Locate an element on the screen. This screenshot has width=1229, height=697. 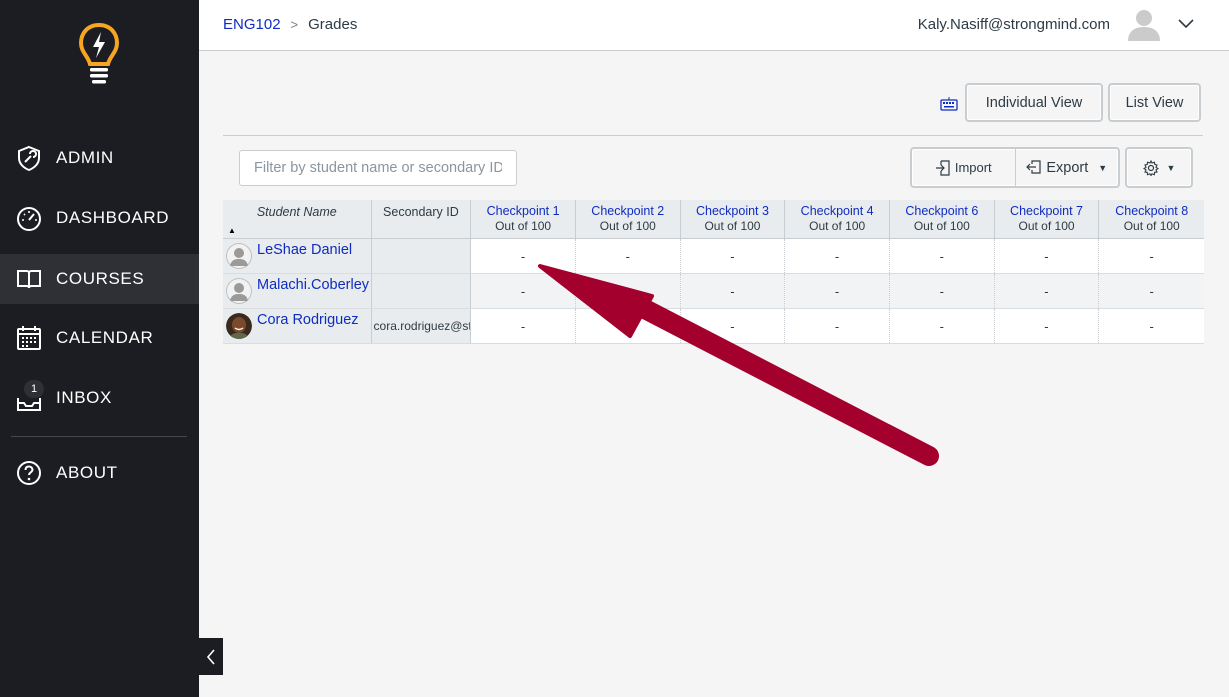
calendar-icon is located at coordinates (29, 338).